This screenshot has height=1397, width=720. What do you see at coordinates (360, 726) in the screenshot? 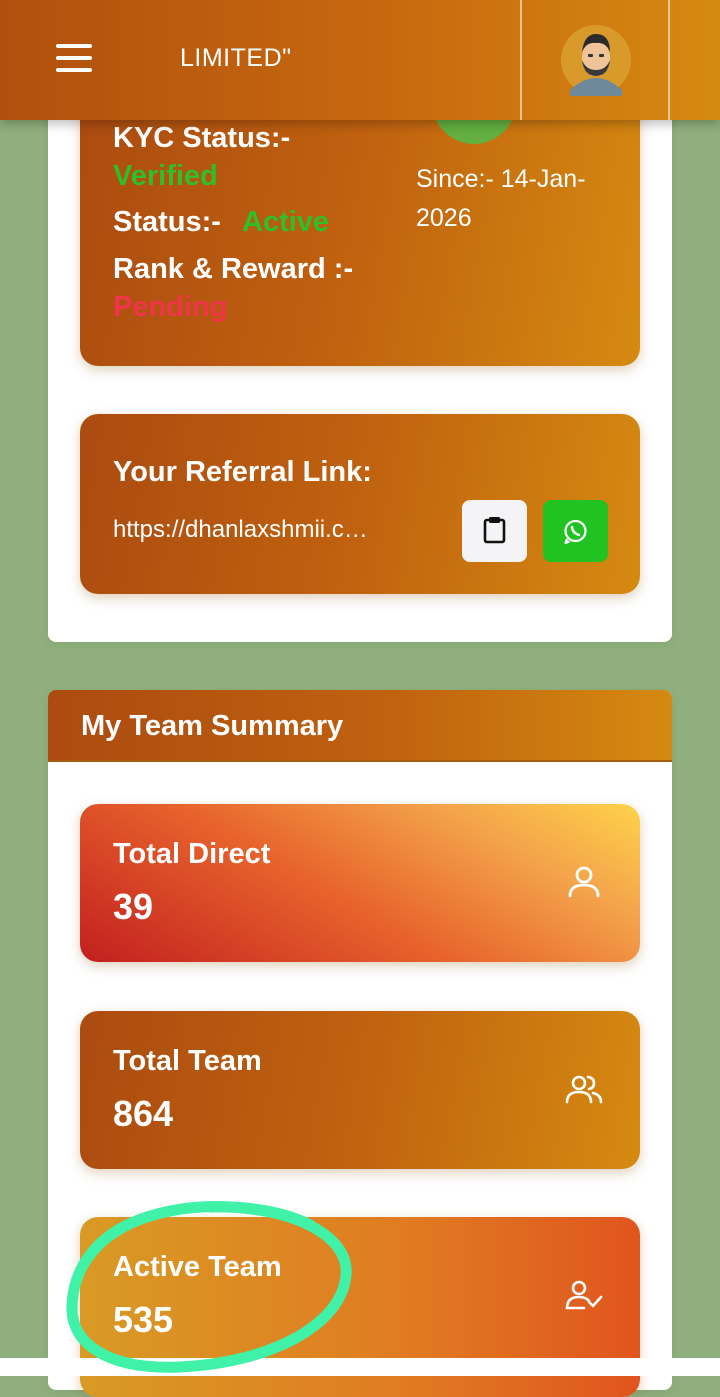
I see `team-summary-header: My Team Summary` at bounding box center [360, 726].